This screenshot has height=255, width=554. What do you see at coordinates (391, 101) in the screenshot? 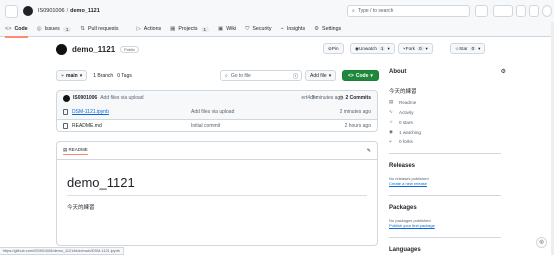
I see `about-item-icon: ▤` at bounding box center [391, 101].